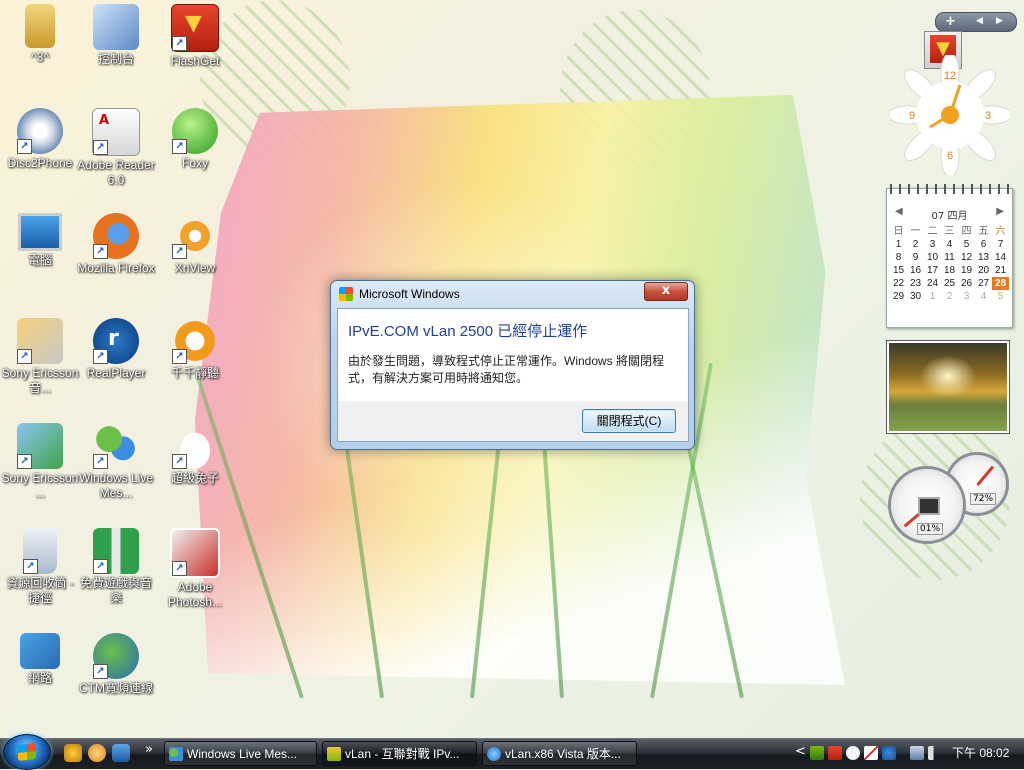 The image size is (1024, 770). Describe the element at coordinates (116, 172) in the screenshot. I see `desktop-icon-label: Adobe Reader 6.0` at that location.